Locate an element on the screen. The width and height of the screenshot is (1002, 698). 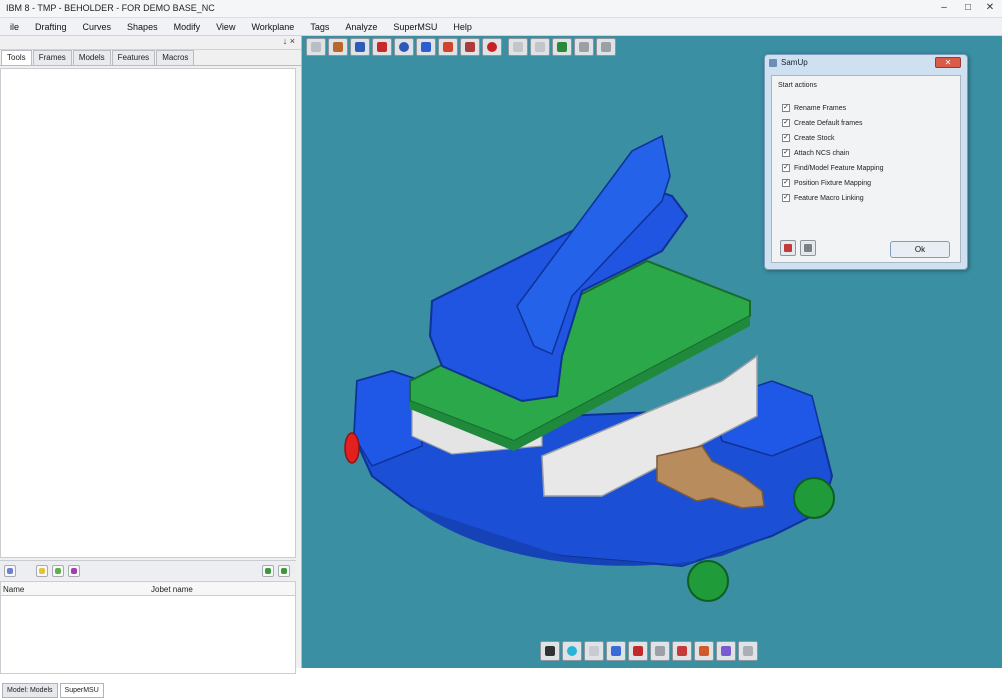
option-feature-macro-linking: ✓ Feature Macro Linking is located at coordinates (823, 198).